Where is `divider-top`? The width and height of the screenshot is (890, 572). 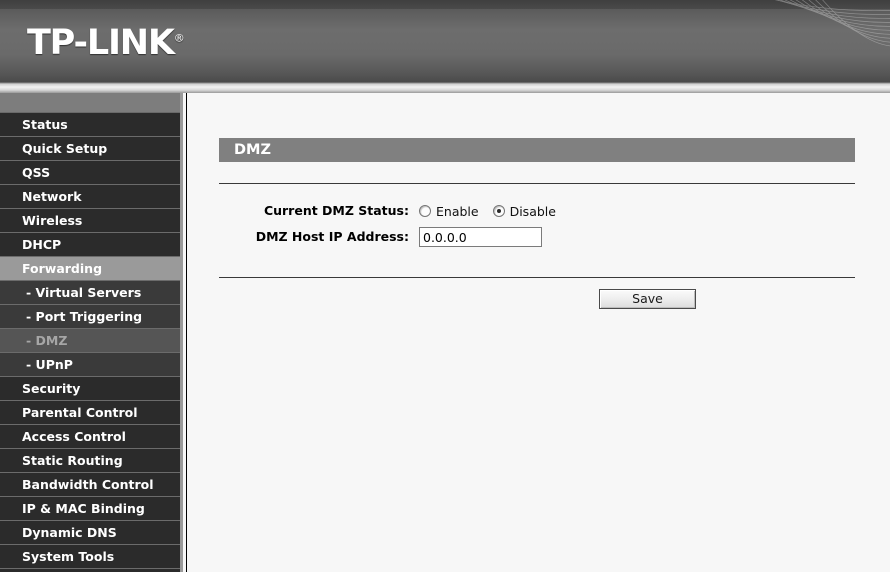
divider-top is located at coordinates (537, 183).